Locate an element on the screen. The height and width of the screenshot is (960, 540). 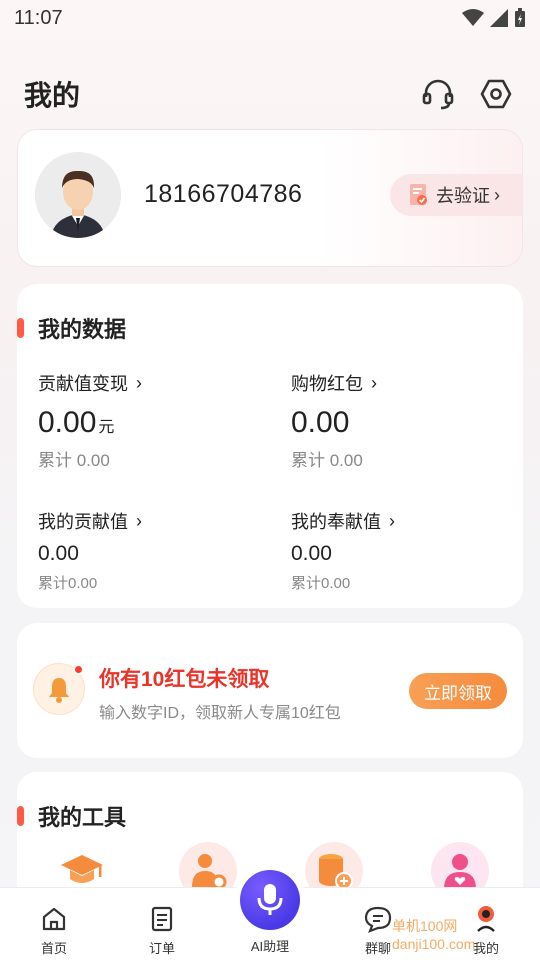
nav-item-home: 首页 is located at coordinates (54, 924).